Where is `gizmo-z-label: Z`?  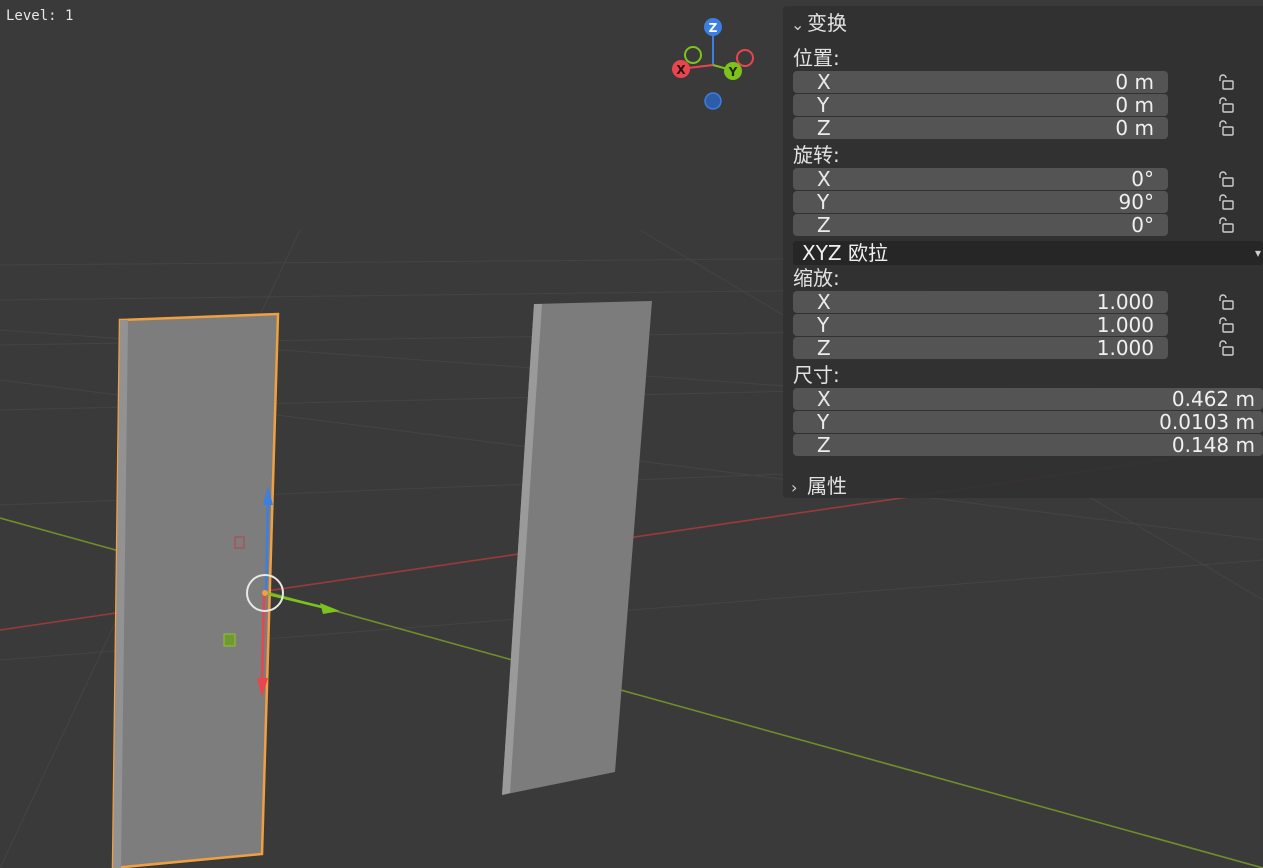 gizmo-z-label: Z is located at coordinates (713, 28).